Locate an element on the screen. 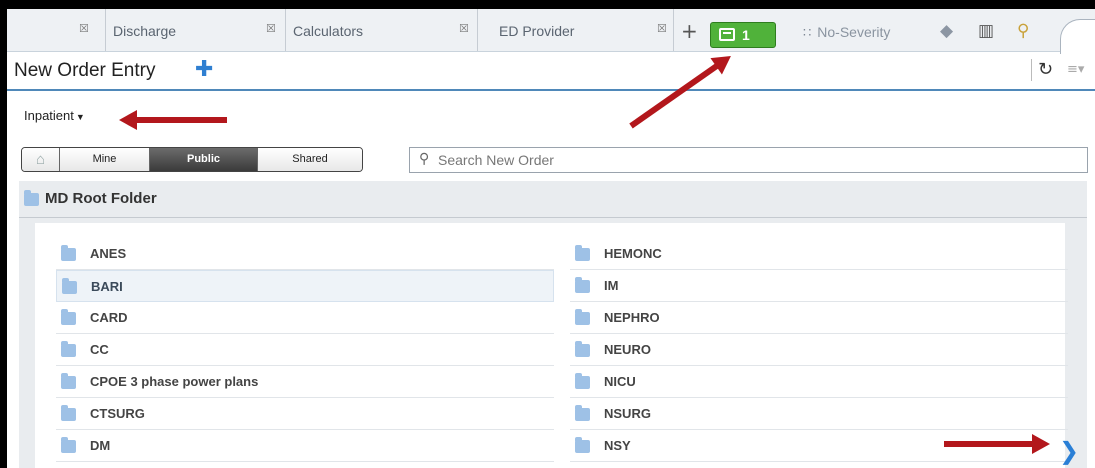 This screenshot has width=1095, height=468. folder-item: NEPHRO is located at coordinates (819, 318).